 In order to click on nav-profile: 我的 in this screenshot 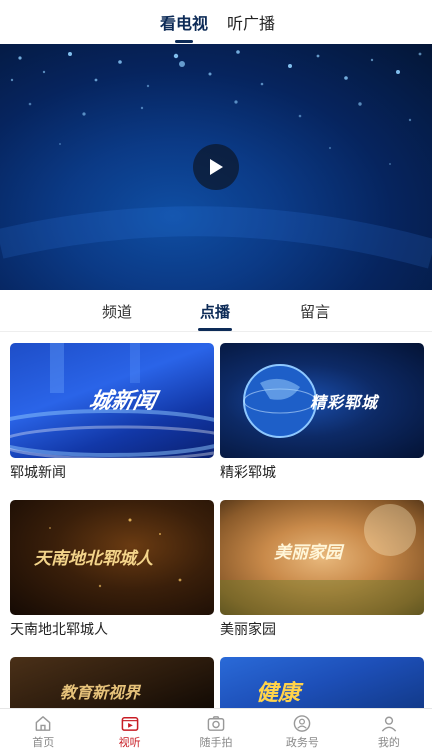, I will do `click(389, 729)`.